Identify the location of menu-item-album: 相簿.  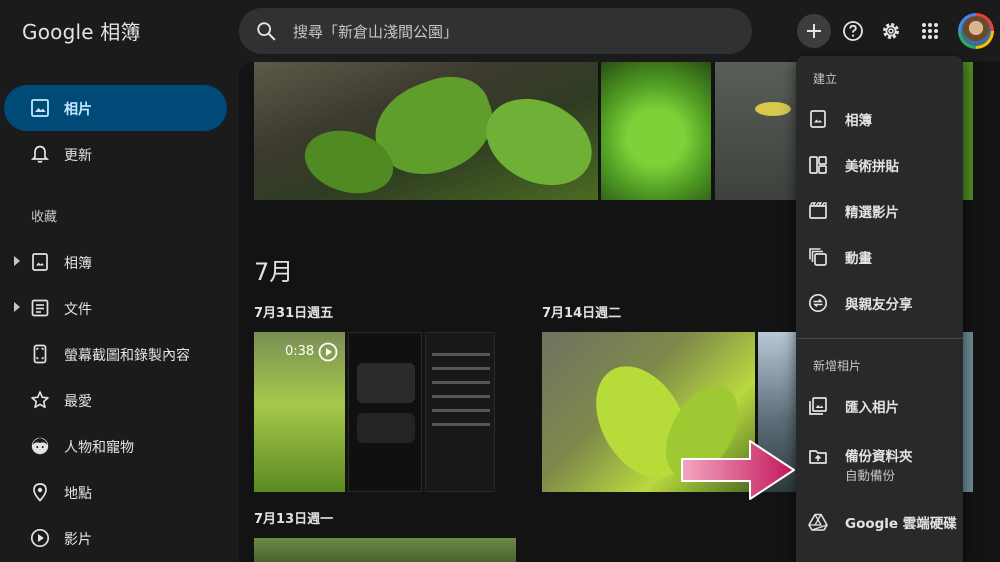
(879, 119).